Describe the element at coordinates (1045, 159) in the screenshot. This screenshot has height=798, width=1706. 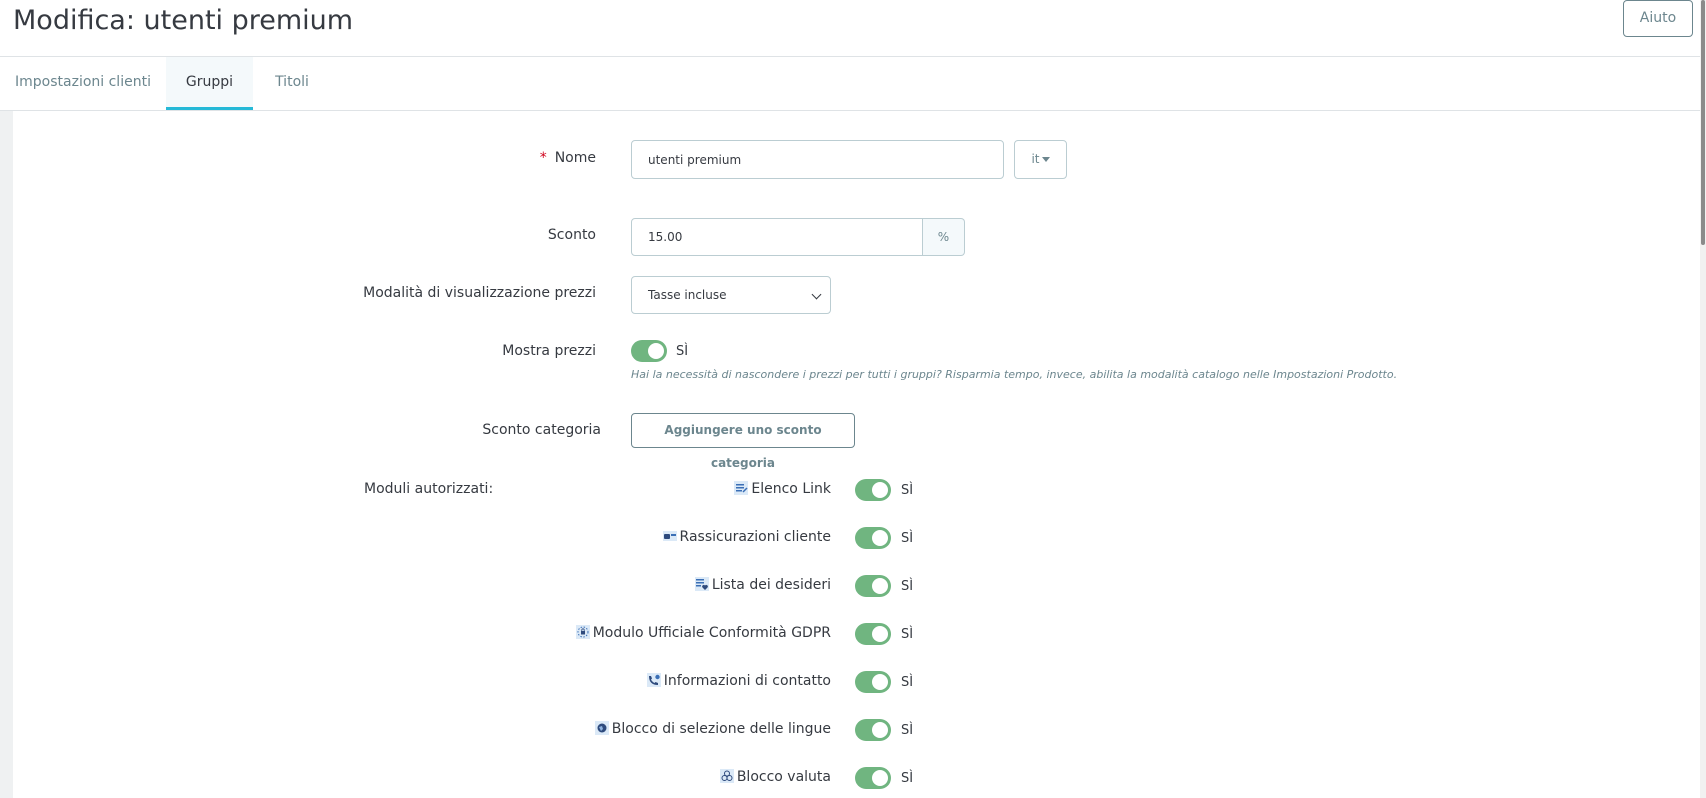
I see `caret-down-icon` at that location.